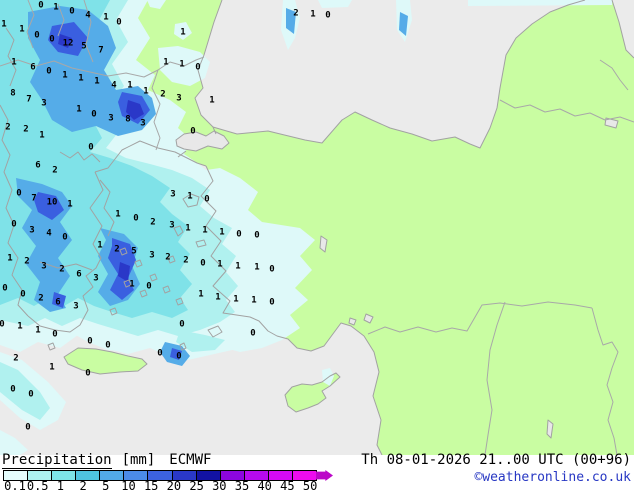 This screenshot has height=490, width=634. I want to click on scale-label: 10, so click(128, 484).